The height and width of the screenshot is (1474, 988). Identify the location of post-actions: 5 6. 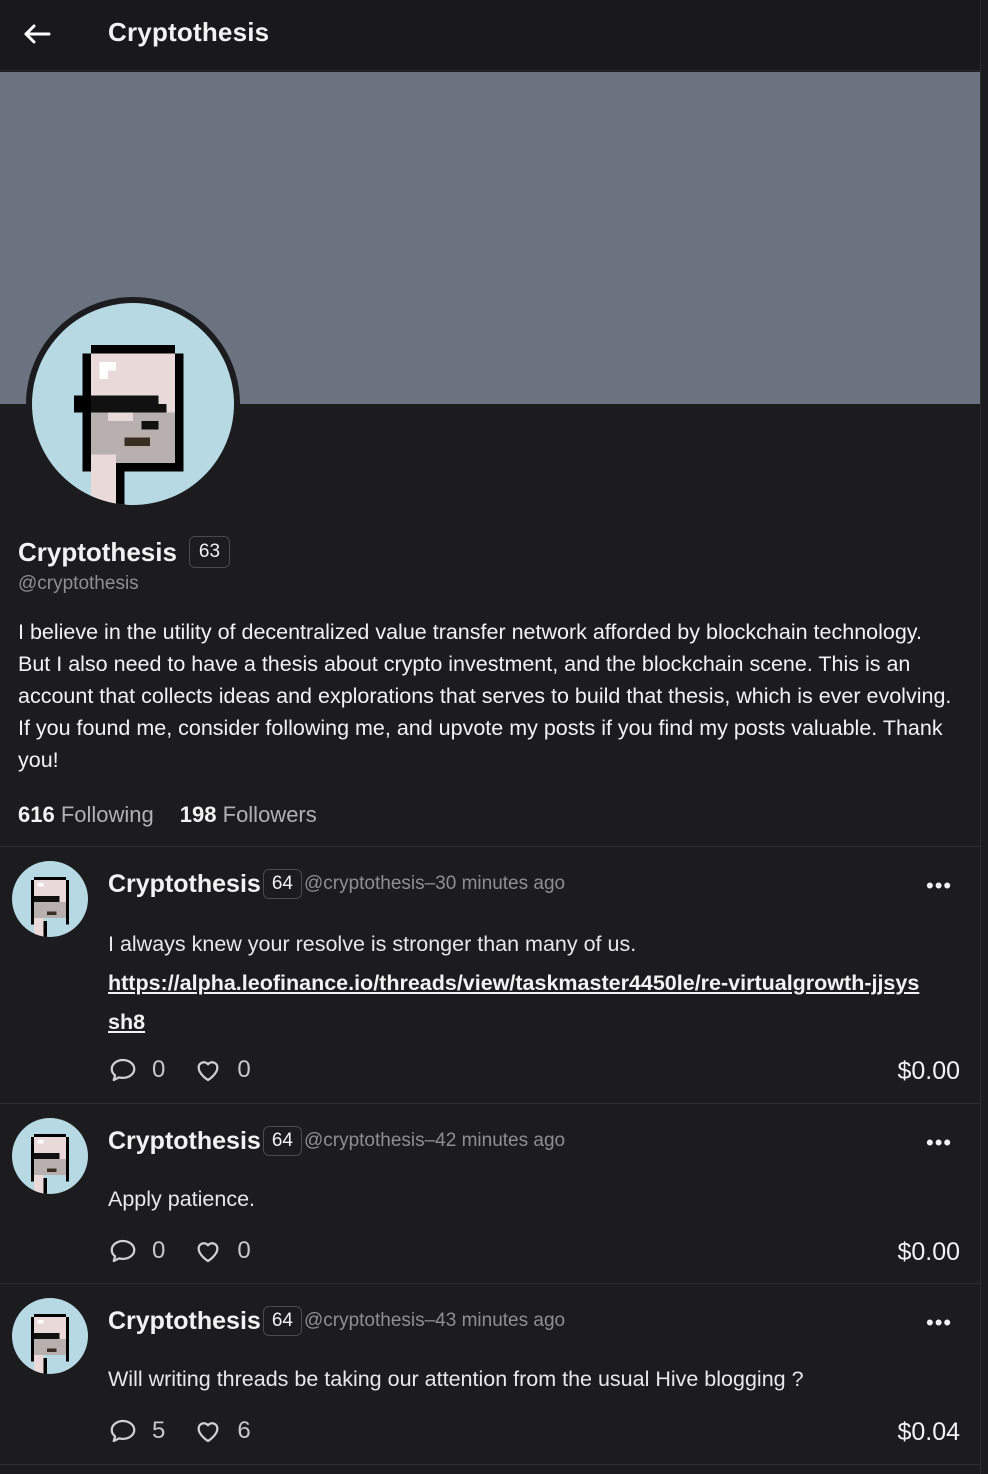
(193, 1431).